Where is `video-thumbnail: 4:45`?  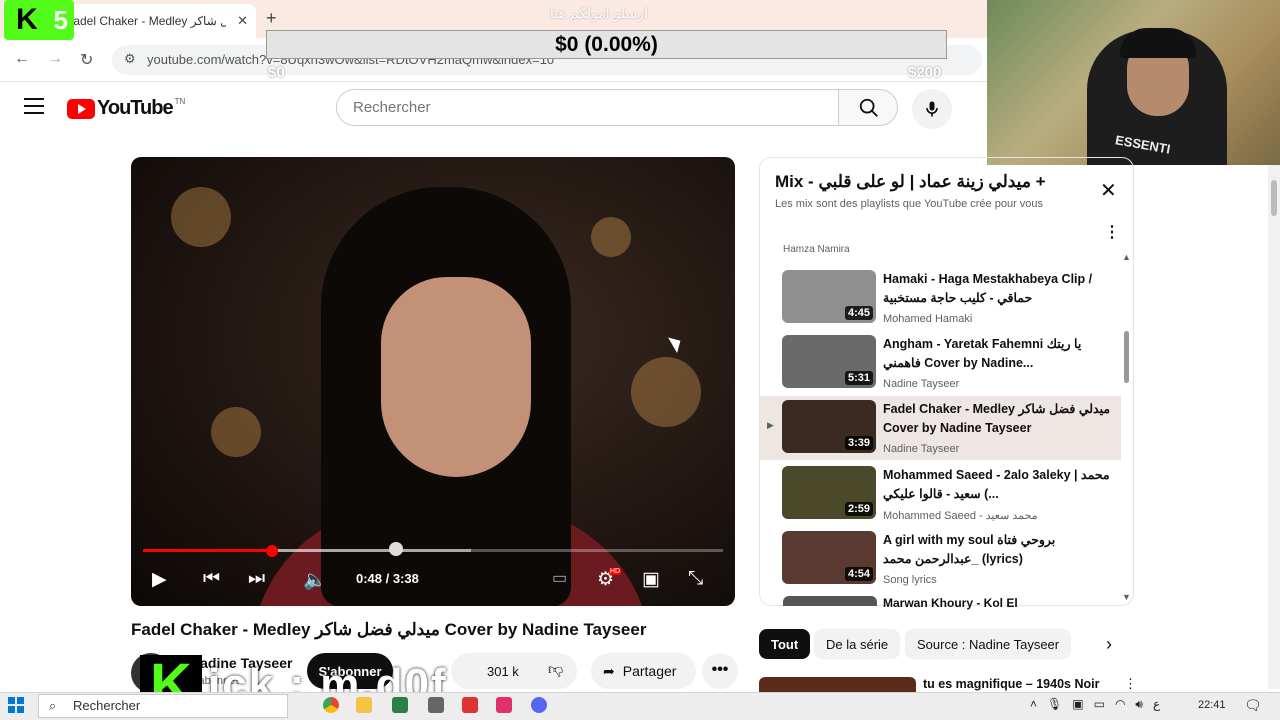 video-thumbnail: 4:45 is located at coordinates (829, 296).